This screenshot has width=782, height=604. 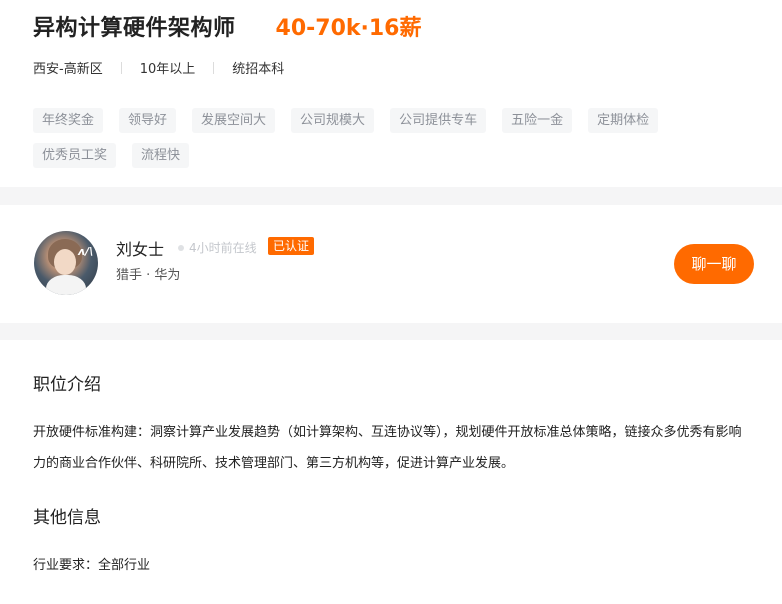 What do you see at coordinates (223, 248) in the screenshot?
I see `online-status-text: 4小时前在线` at bounding box center [223, 248].